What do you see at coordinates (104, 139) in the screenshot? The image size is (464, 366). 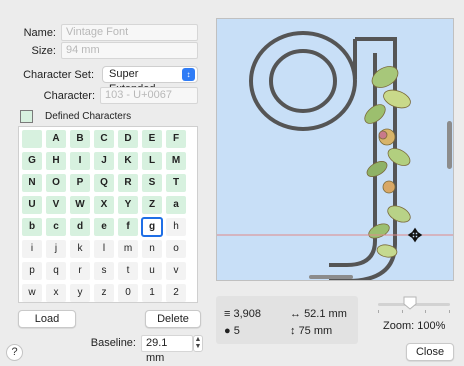 I see `character-cell: C` at bounding box center [104, 139].